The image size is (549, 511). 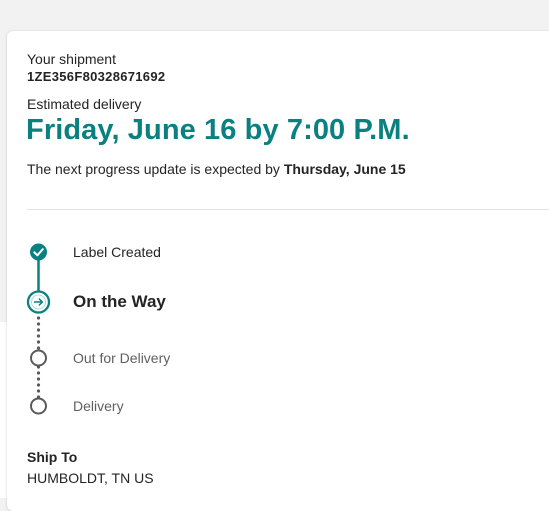 What do you see at coordinates (119, 301) in the screenshot?
I see `step-on-the-way: On the Way` at bounding box center [119, 301].